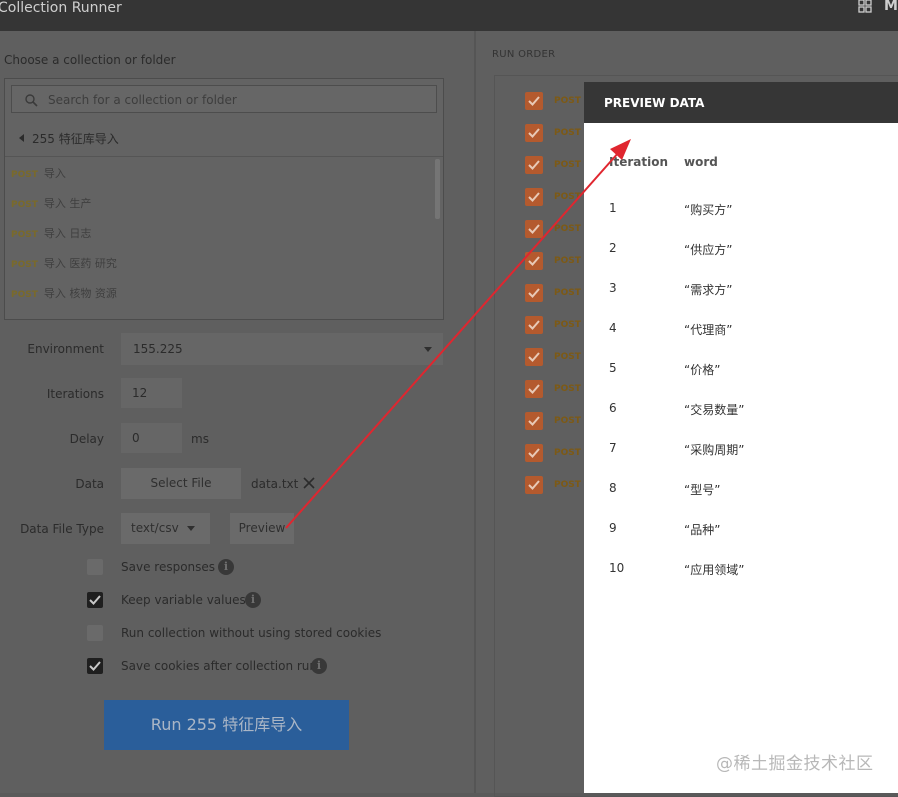 This screenshot has height=797, width=898. What do you see at coordinates (702, 370) in the screenshot?
I see `table-cell-word: “价格”` at bounding box center [702, 370].